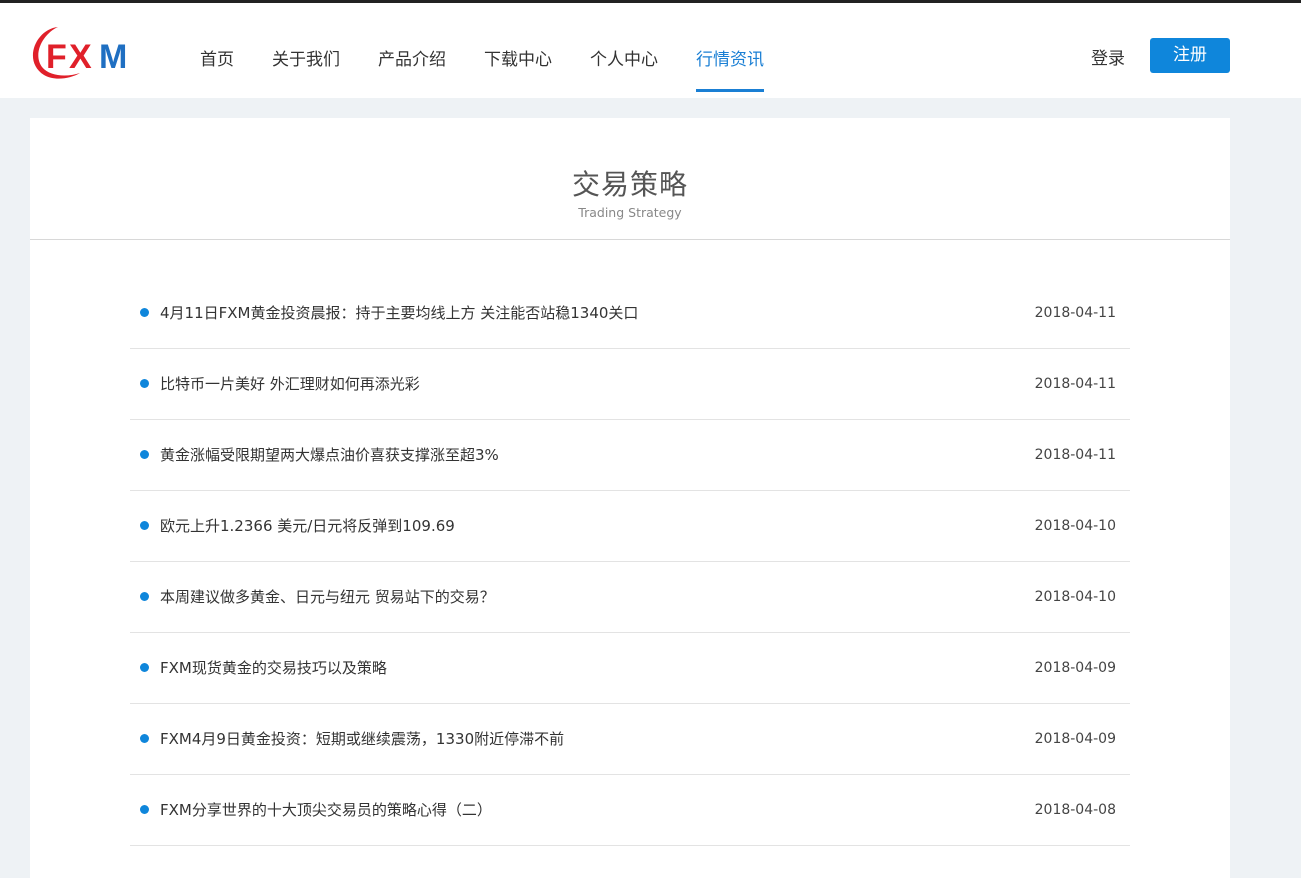 The height and width of the screenshot is (878, 1301). What do you see at coordinates (412, 66) in the screenshot?
I see `nav-item-products: 产品介绍` at bounding box center [412, 66].